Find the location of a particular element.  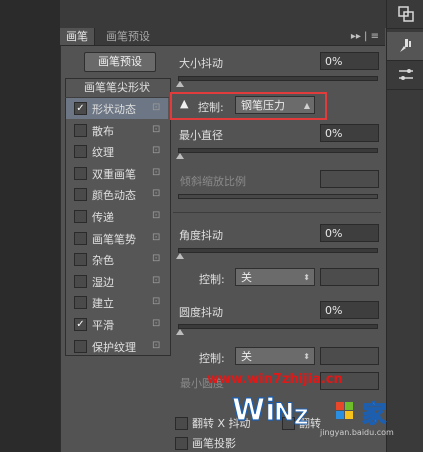

min-diameter-label: 最小直径 is located at coordinates (201, 135).